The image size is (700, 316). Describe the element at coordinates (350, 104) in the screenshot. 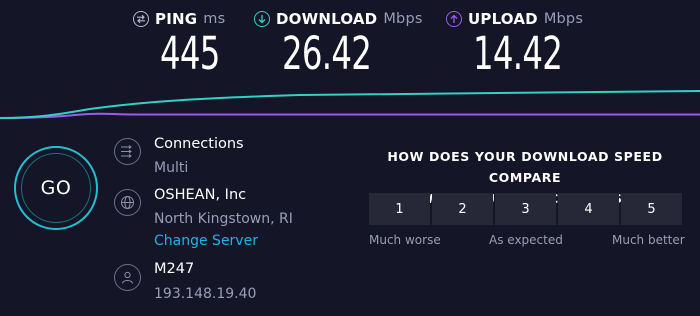

I see `speed-graph` at that location.